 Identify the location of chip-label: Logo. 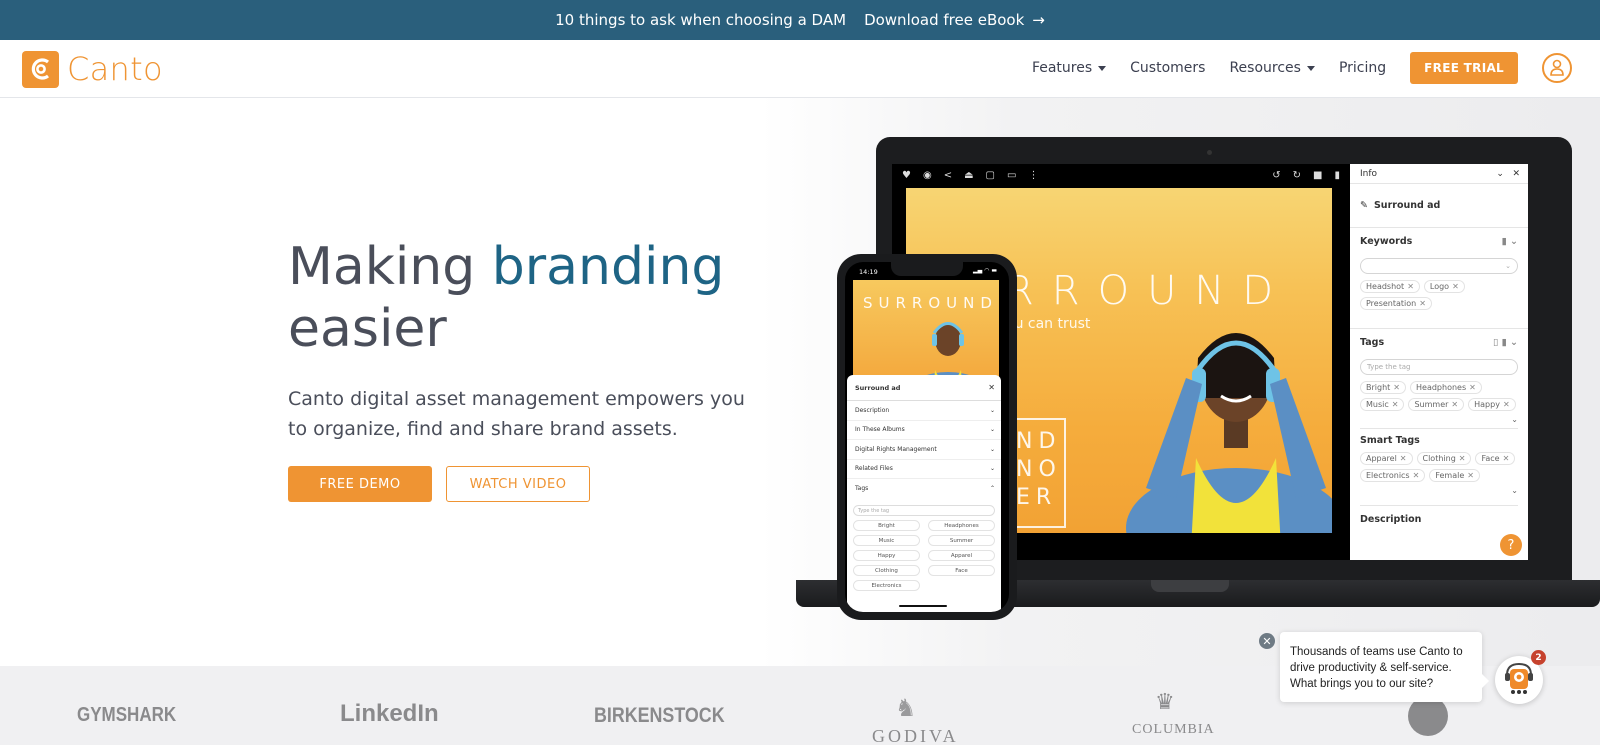
(1439, 286).